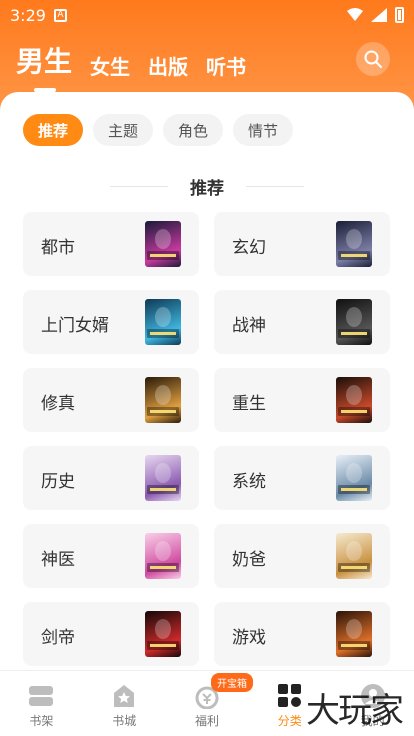 The width and height of the screenshot is (414, 736). What do you see at coordinates (249, 404) in the screenshot?
I see `category-label: 重生` at bounding box center [249, 404].